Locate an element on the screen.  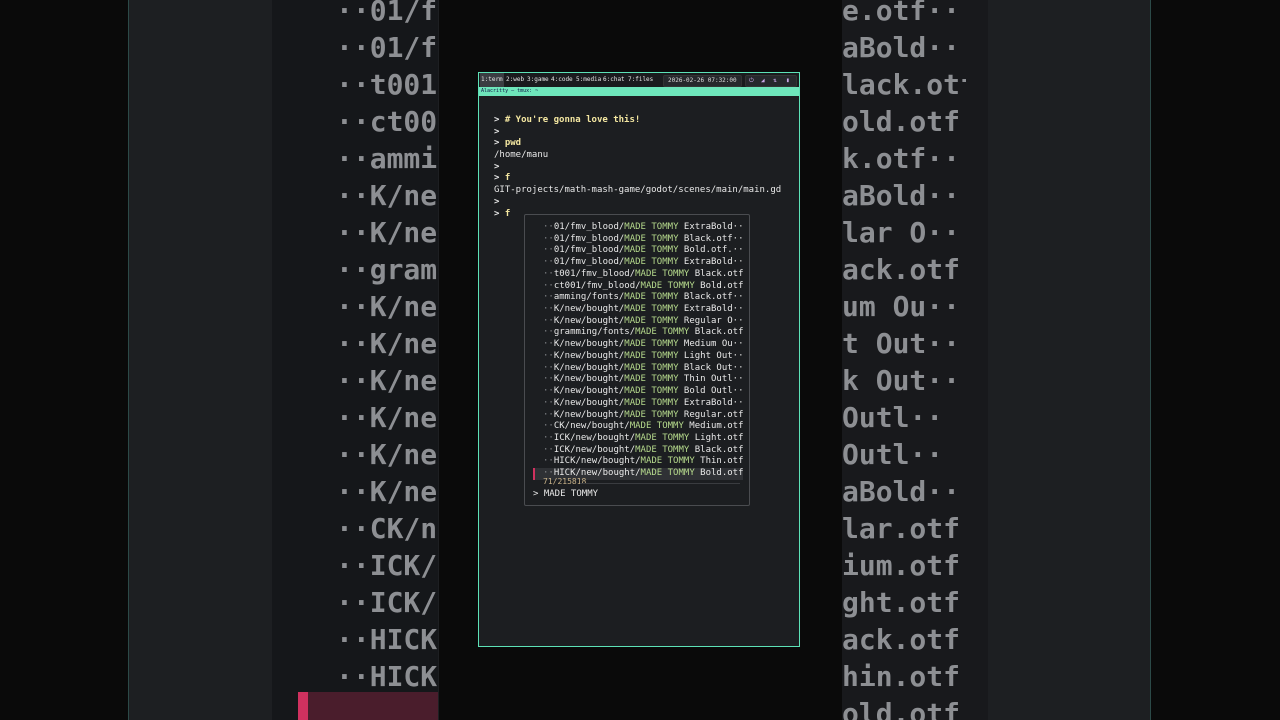
terminal-line: > is located at coordinates (637, 168).